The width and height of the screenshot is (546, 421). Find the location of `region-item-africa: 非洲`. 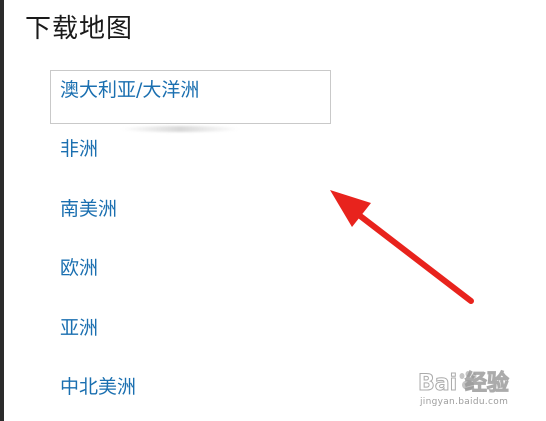

region-item-africa: 非洲 is located at coordinates (79, 149).